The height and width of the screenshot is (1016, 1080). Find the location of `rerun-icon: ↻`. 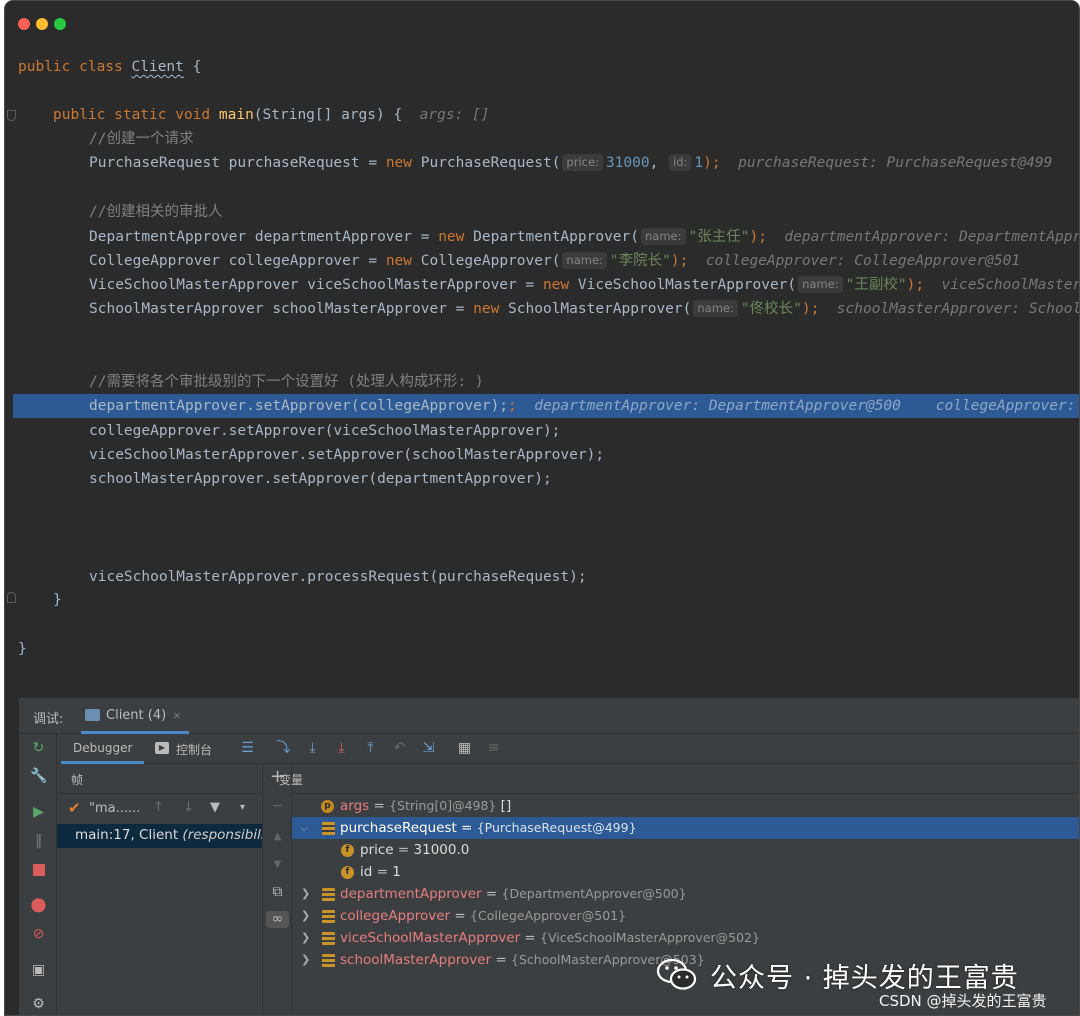

rerun-icon: ↻ is located at coordinates (38, 748).